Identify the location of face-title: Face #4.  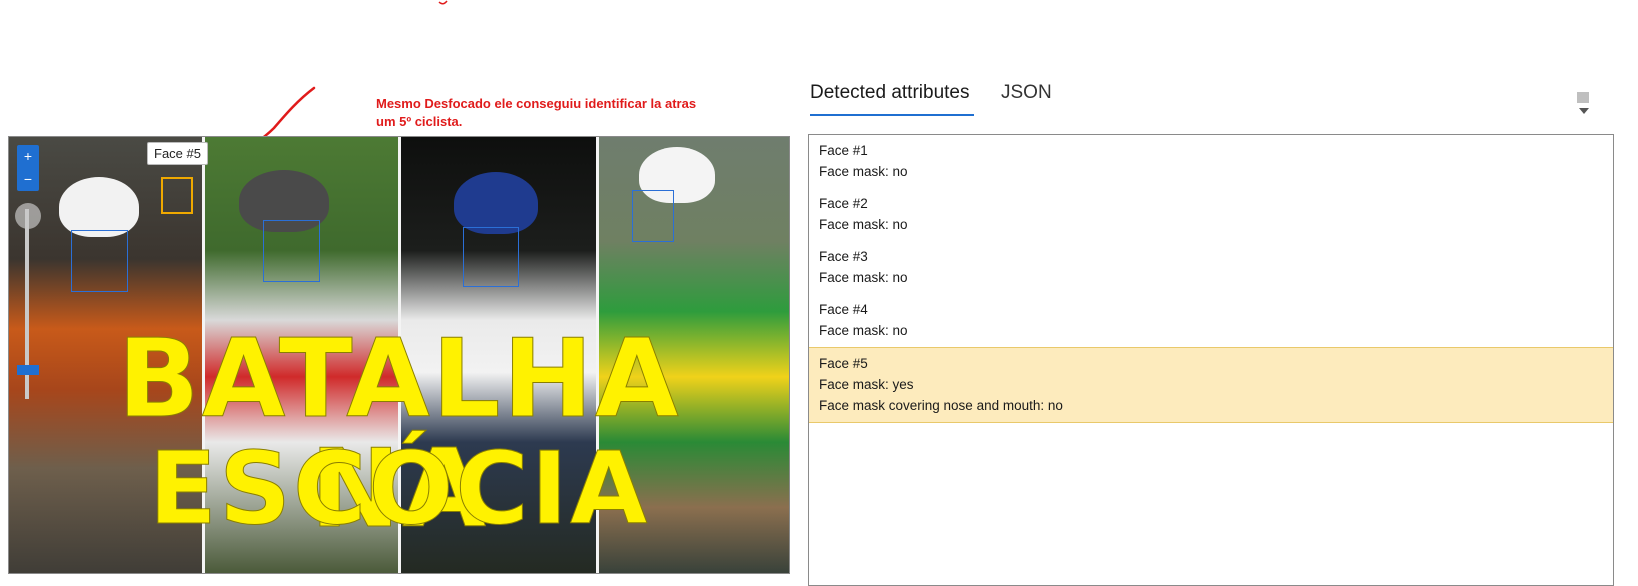
(843, 309).